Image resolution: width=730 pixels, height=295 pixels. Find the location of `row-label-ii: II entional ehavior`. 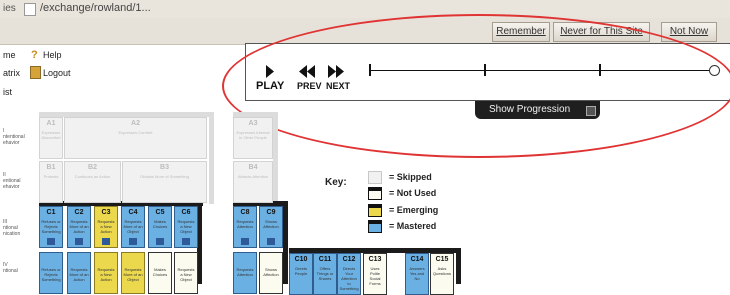

row-label-ii: II entional ehavior is located at coordinates (12, 181).